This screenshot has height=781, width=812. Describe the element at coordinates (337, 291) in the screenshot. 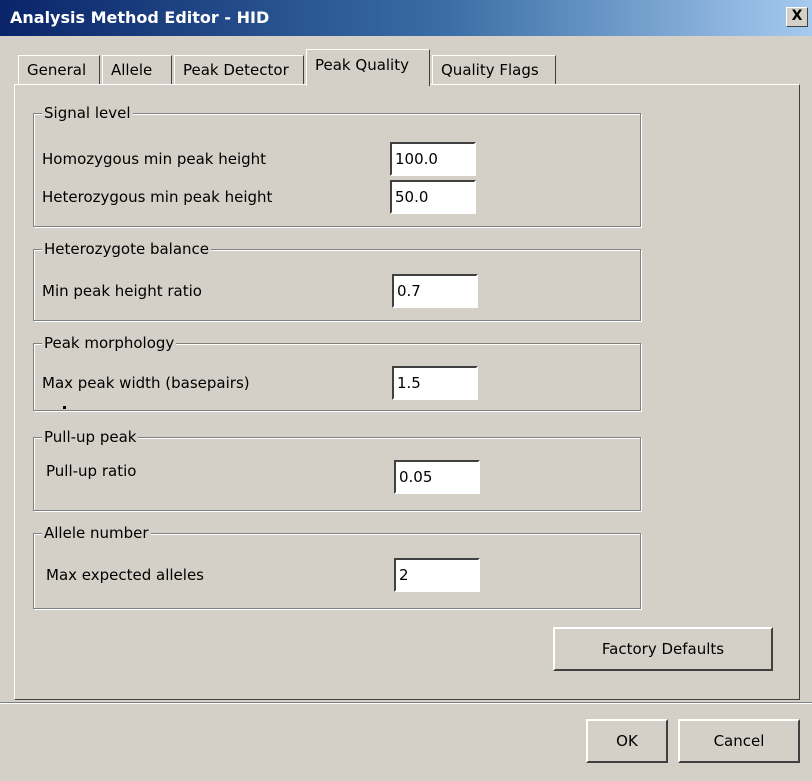

I see `min-peak-height-ratio-row: Min peak height ratio` at that location.